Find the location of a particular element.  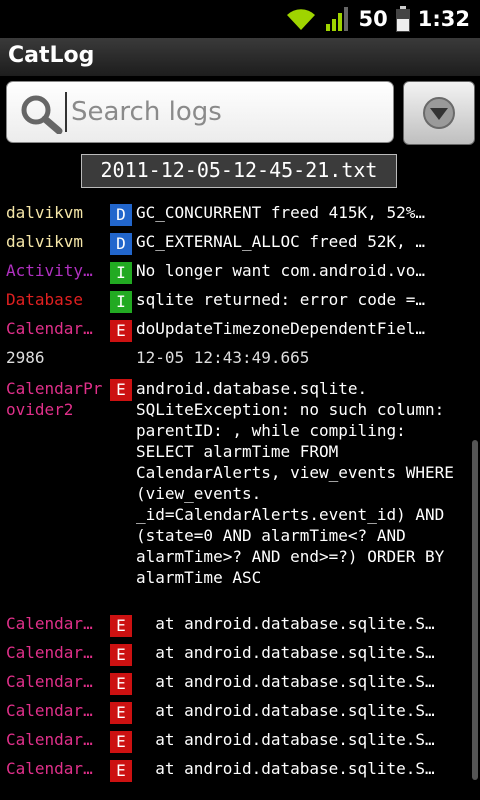

log-timestamp: 12-05 12:43:49.665 is located at coordinates (223, 357).